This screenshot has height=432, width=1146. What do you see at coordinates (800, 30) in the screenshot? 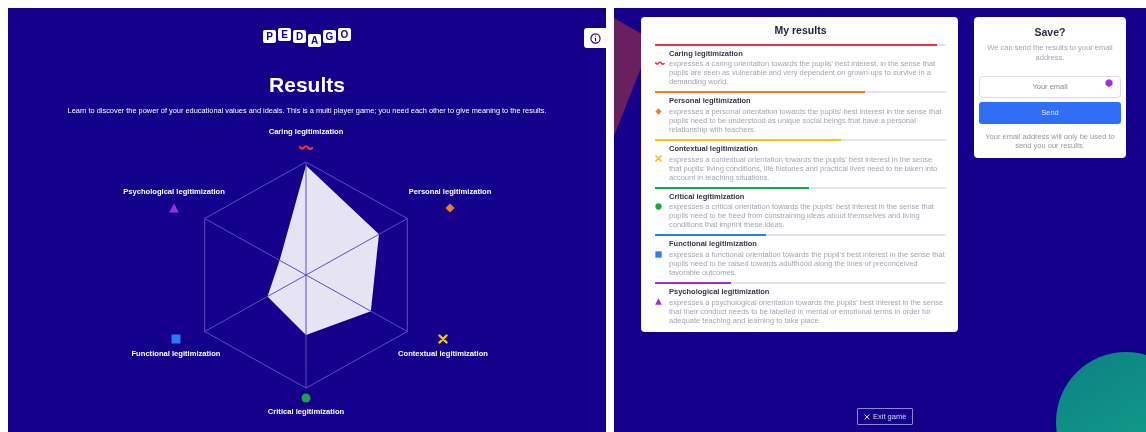
I see `card-title: My results` at bounding box center [800, 30].